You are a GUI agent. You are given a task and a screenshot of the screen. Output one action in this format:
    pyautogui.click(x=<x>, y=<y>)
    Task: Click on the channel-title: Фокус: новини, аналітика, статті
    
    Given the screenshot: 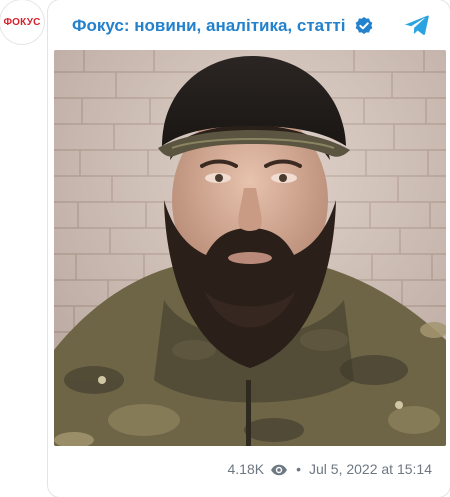 What is the action you would take?
    pyautogui.click(x=209, y=26)
    